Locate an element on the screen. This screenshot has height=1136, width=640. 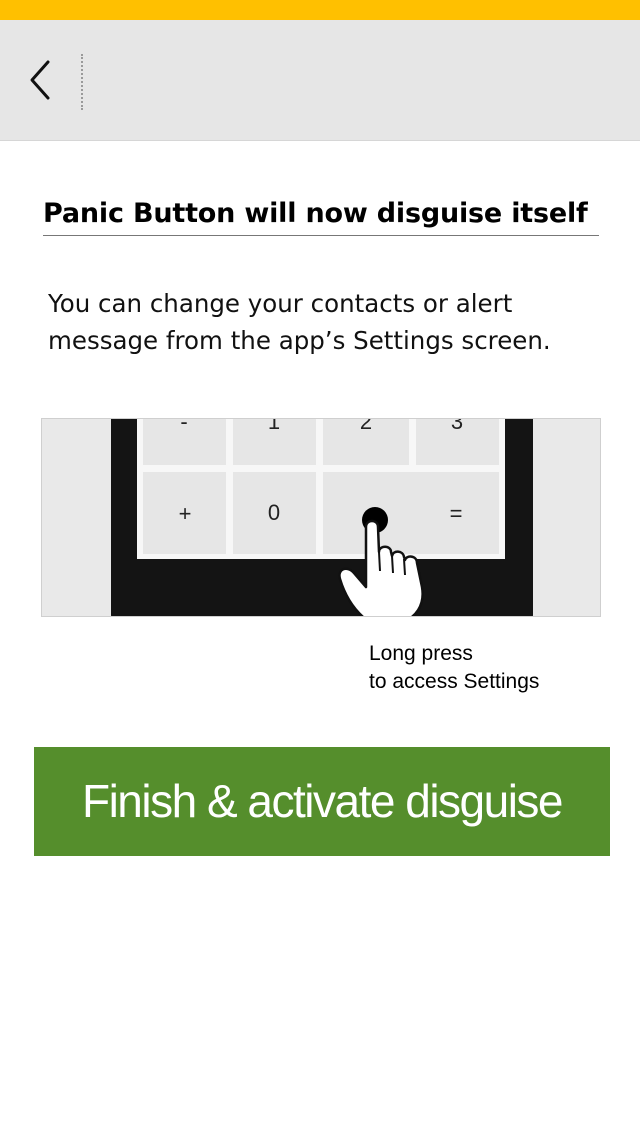
illustration-caption: Long press to access Settings is located at coordinates (494, 668).